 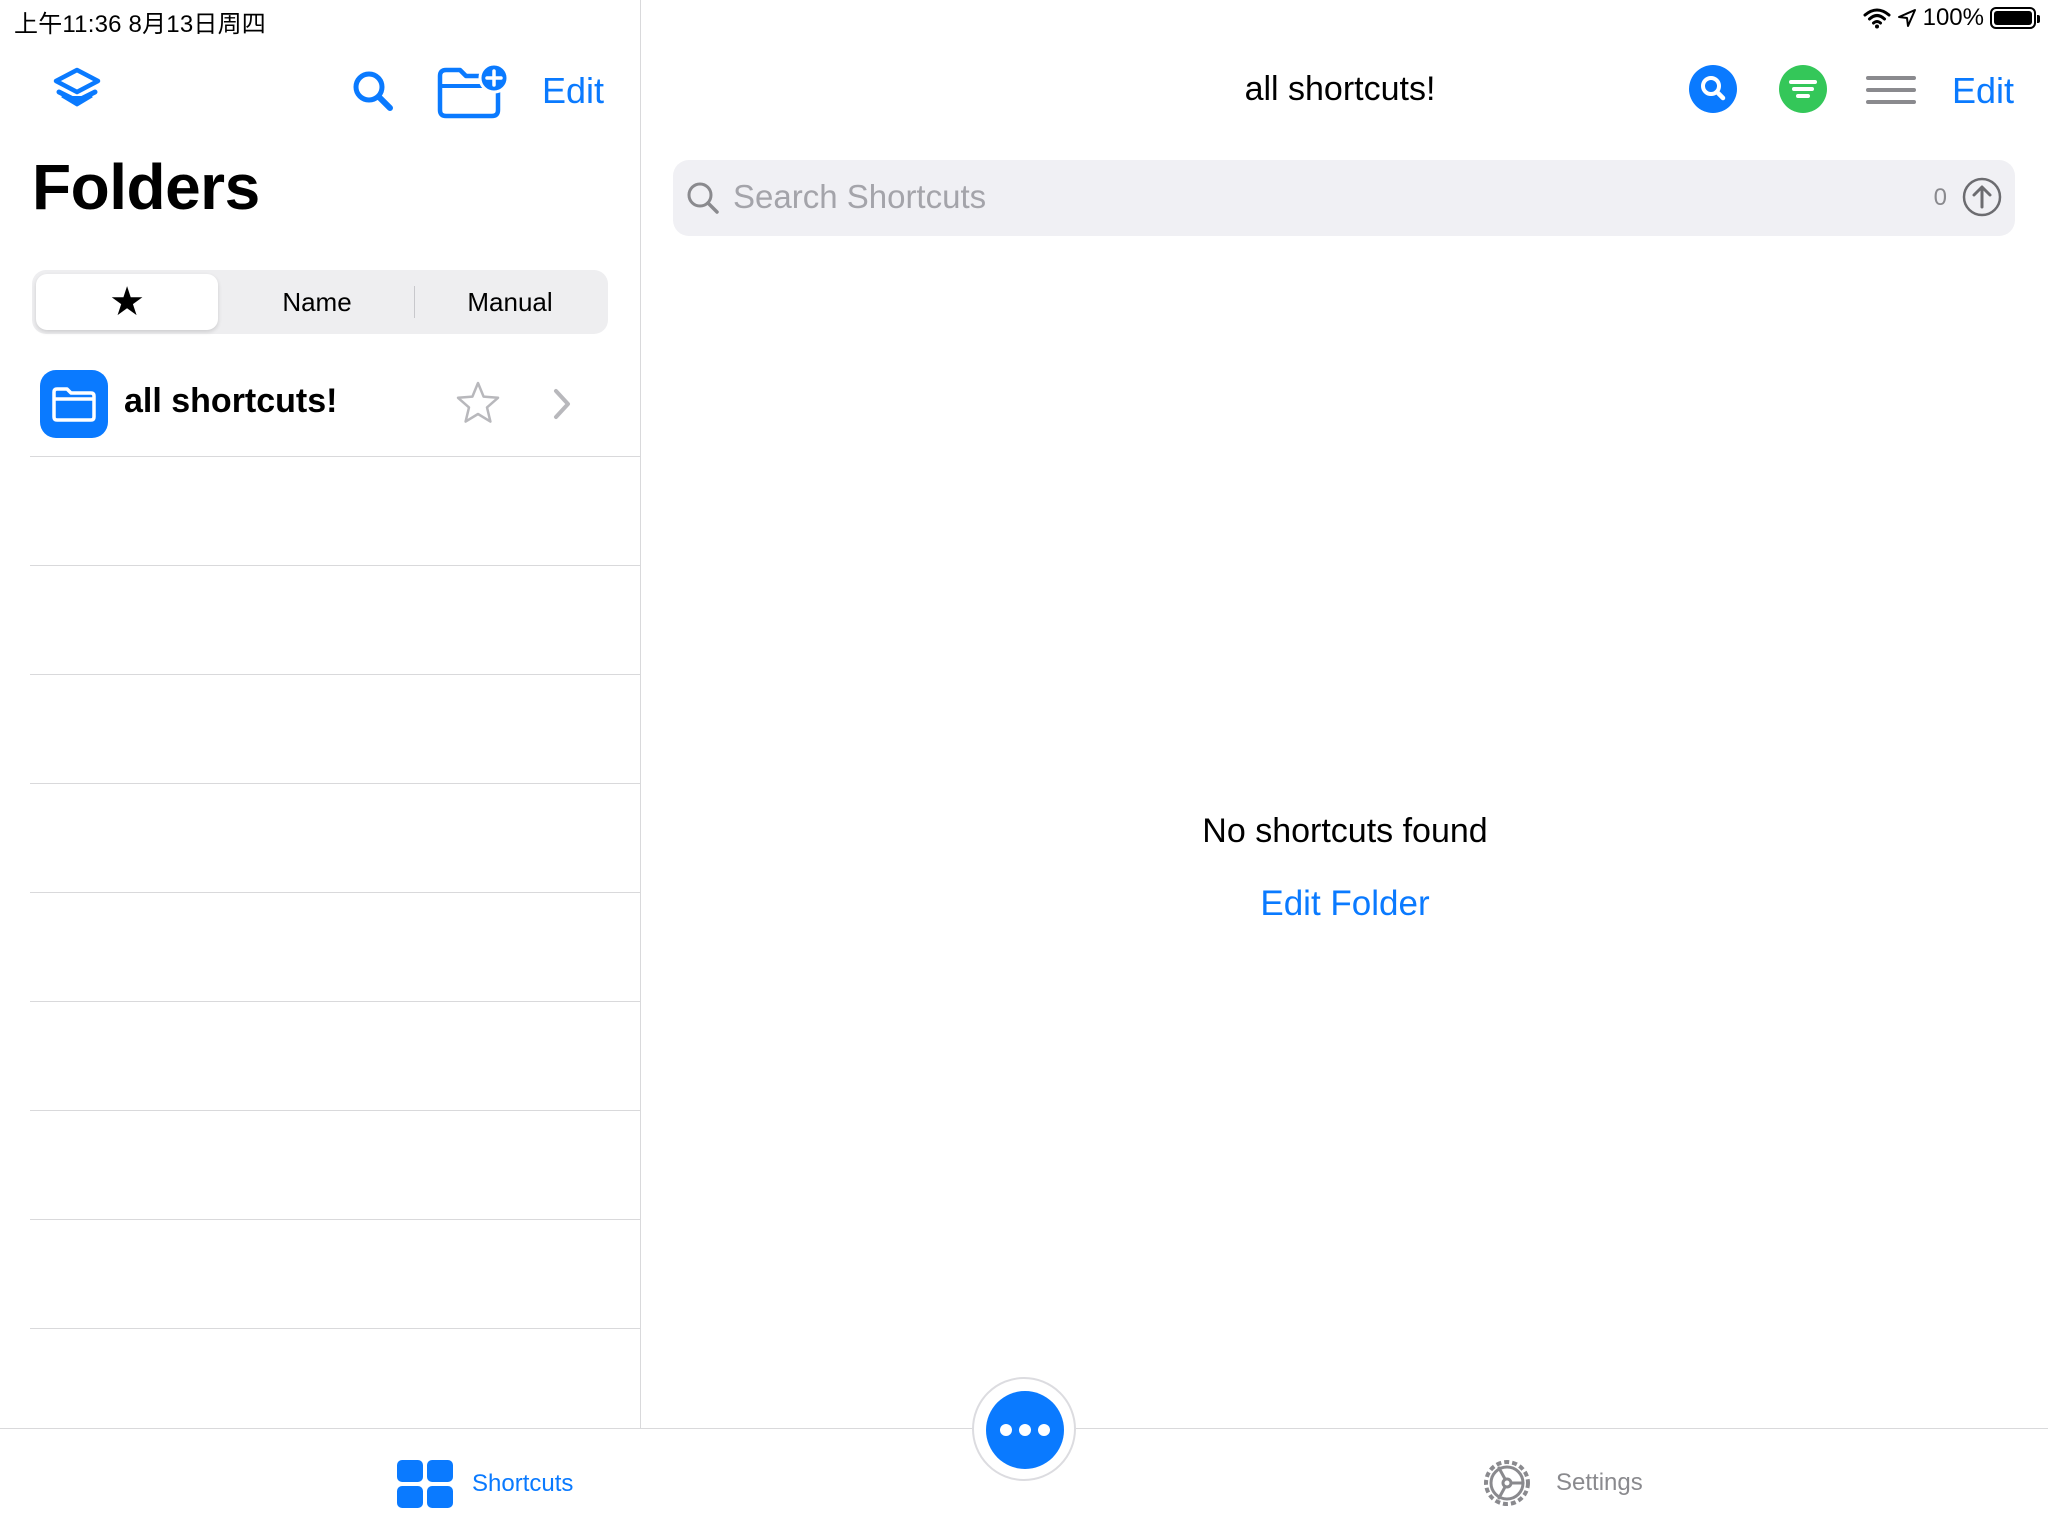 What do you see at coordinates (231, 401) in the screenshot?
I see `folder-name: all shortcuts!` at bounding box center [231, 401].